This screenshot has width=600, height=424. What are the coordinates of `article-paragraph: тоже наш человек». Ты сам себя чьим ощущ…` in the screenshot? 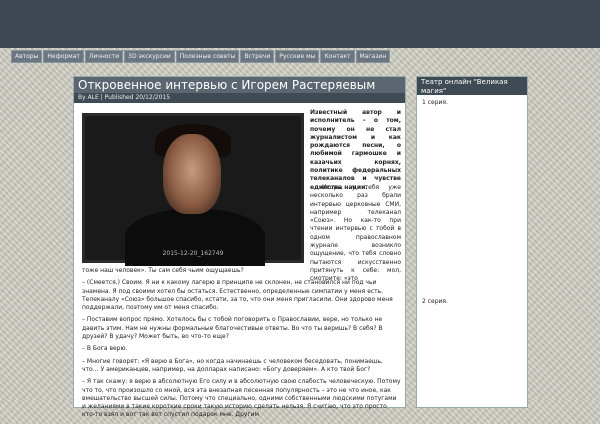 It's located at (163, 270).